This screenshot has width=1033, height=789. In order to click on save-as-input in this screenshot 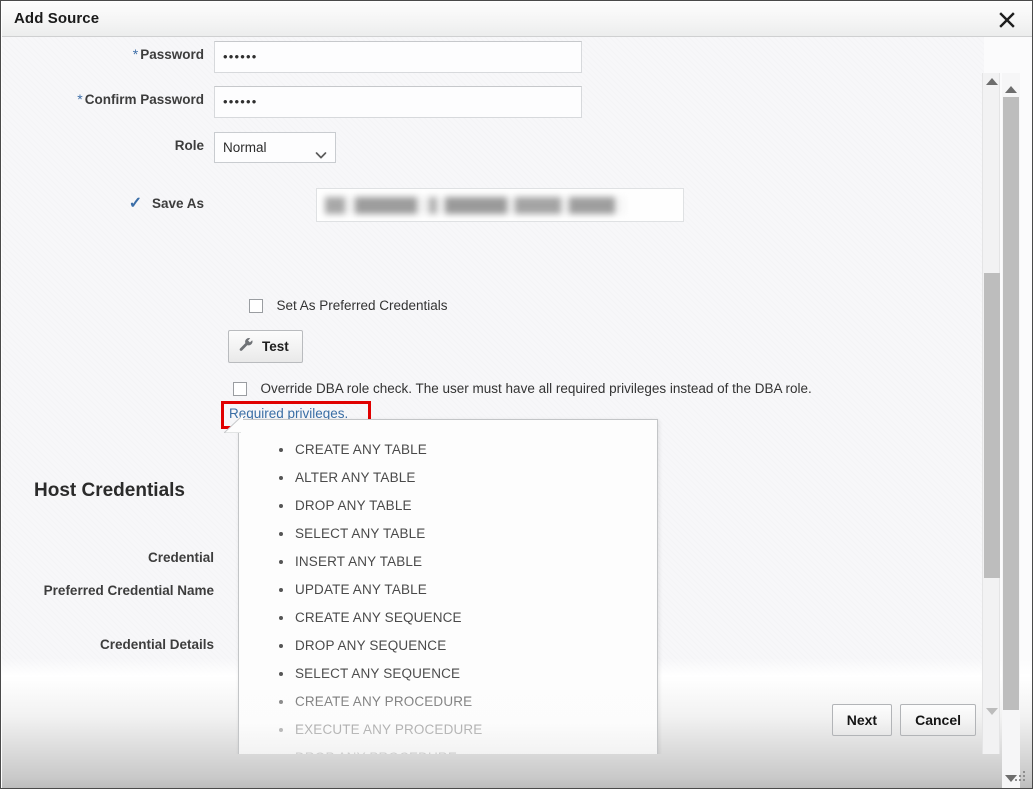, I will do `click(500, 205)`.